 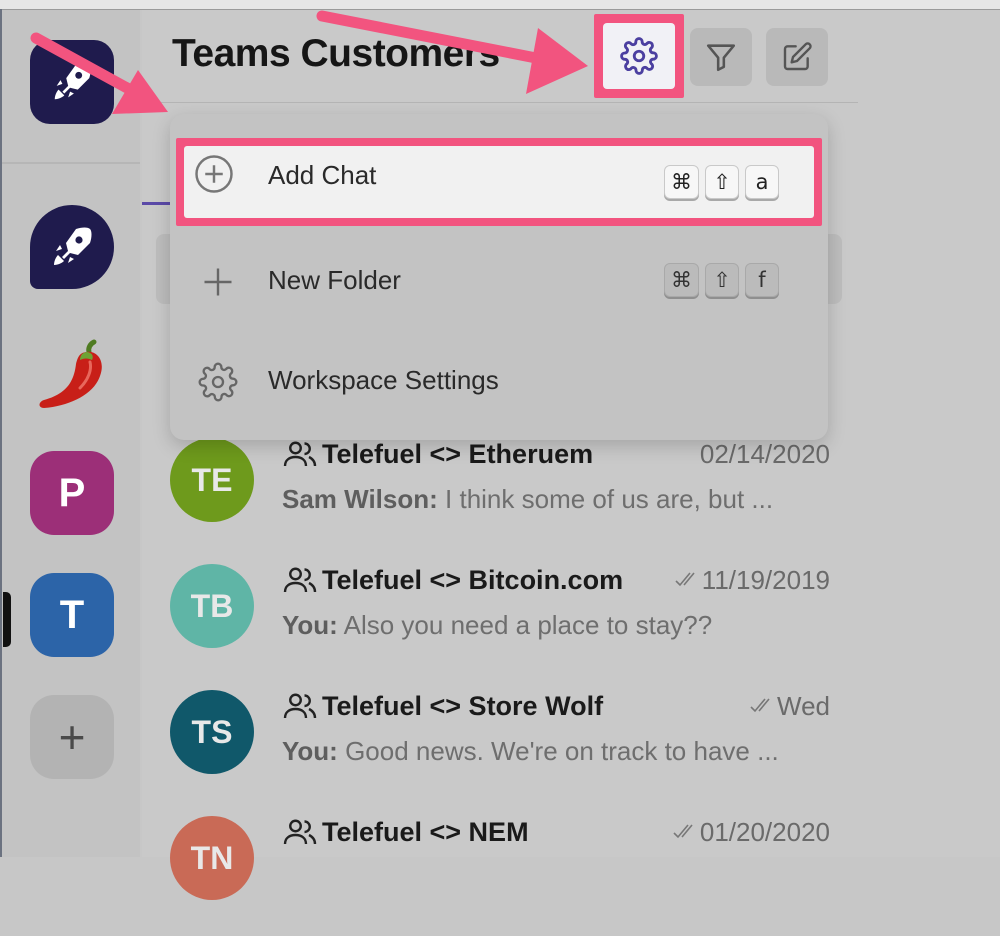 What do you see at coordinates (334, 279) in the screenshot?
I see `menu-item-label: New Folder` at bounding box center [334, 279].